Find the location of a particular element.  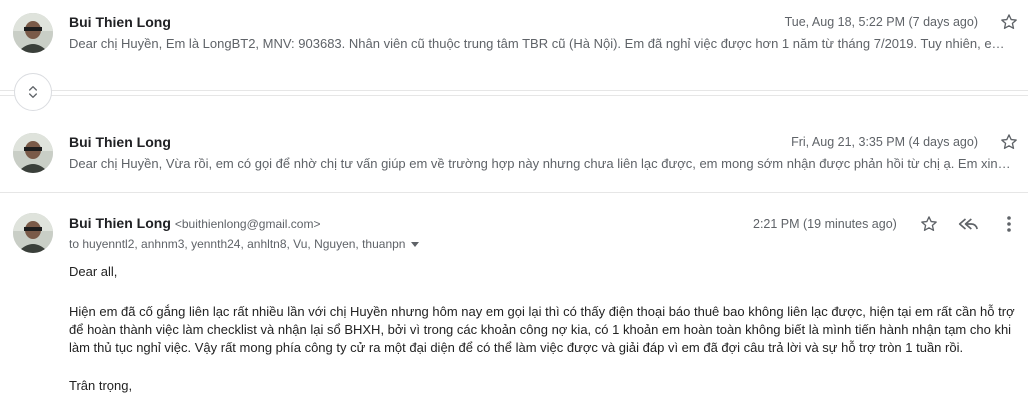

sender-name: Bui Thien Long <buithienlong@gmail.com> is located at coordinates (194, 223).